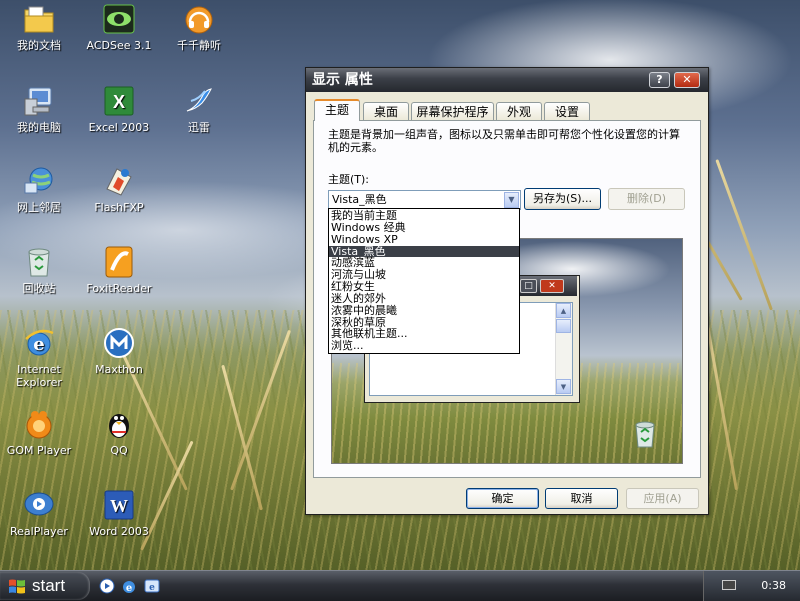 This screenshot has height=601, width=800. I want to click on maxthon-icon, so click(119, 343).